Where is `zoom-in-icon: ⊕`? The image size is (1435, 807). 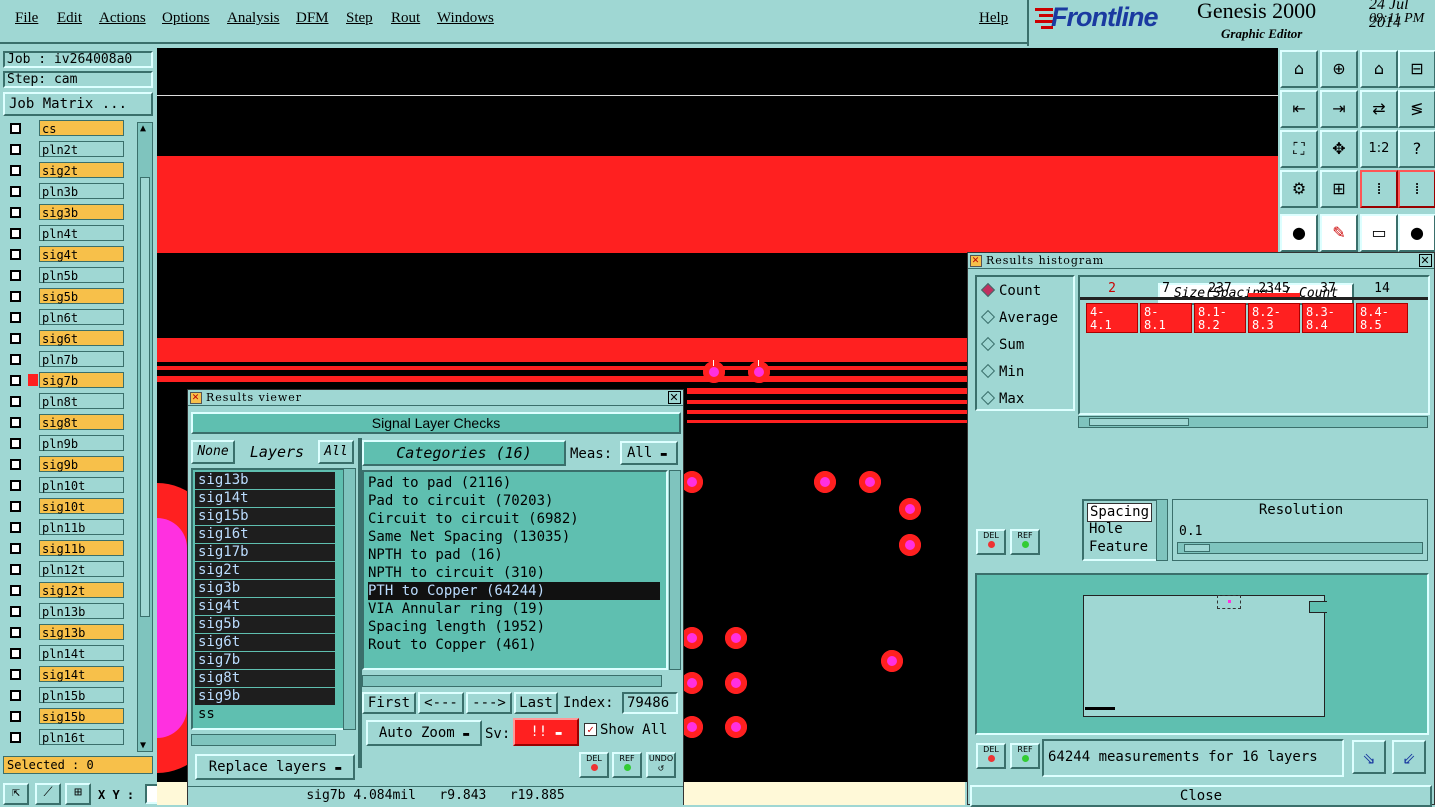 zoom-in-icon: ⊕ is located at coordinates (1339, 69).